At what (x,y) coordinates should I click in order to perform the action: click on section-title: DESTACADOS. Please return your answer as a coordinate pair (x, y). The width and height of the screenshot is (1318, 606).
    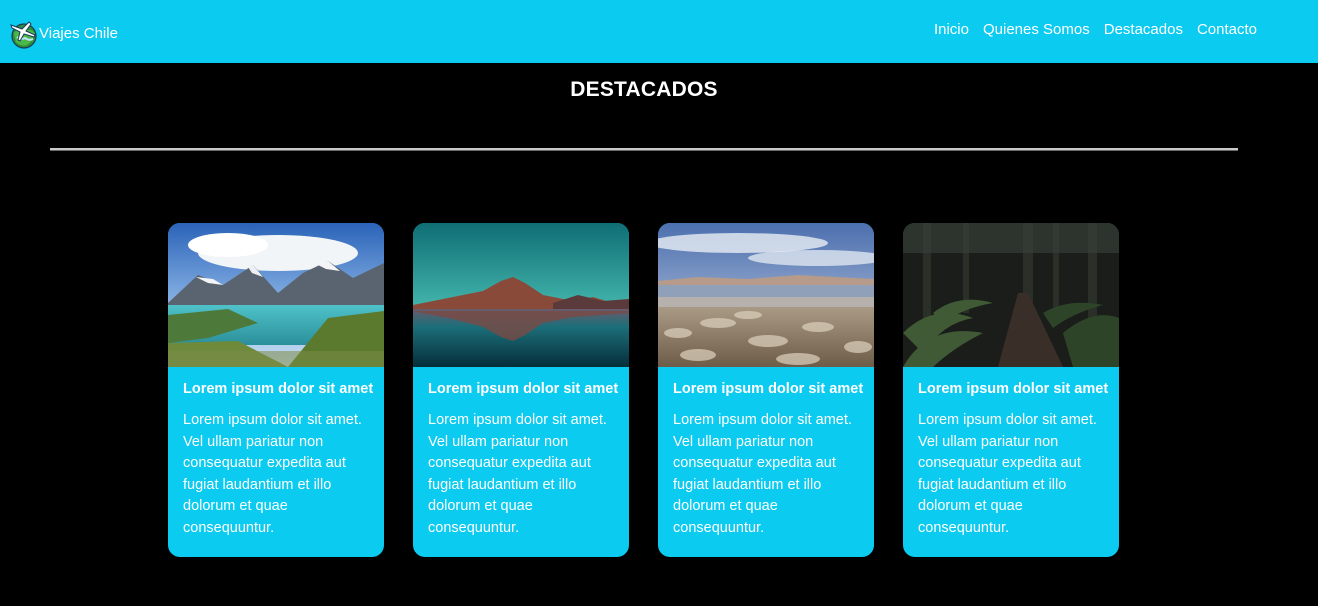
    Looking at the image, I should click on (644, 89).